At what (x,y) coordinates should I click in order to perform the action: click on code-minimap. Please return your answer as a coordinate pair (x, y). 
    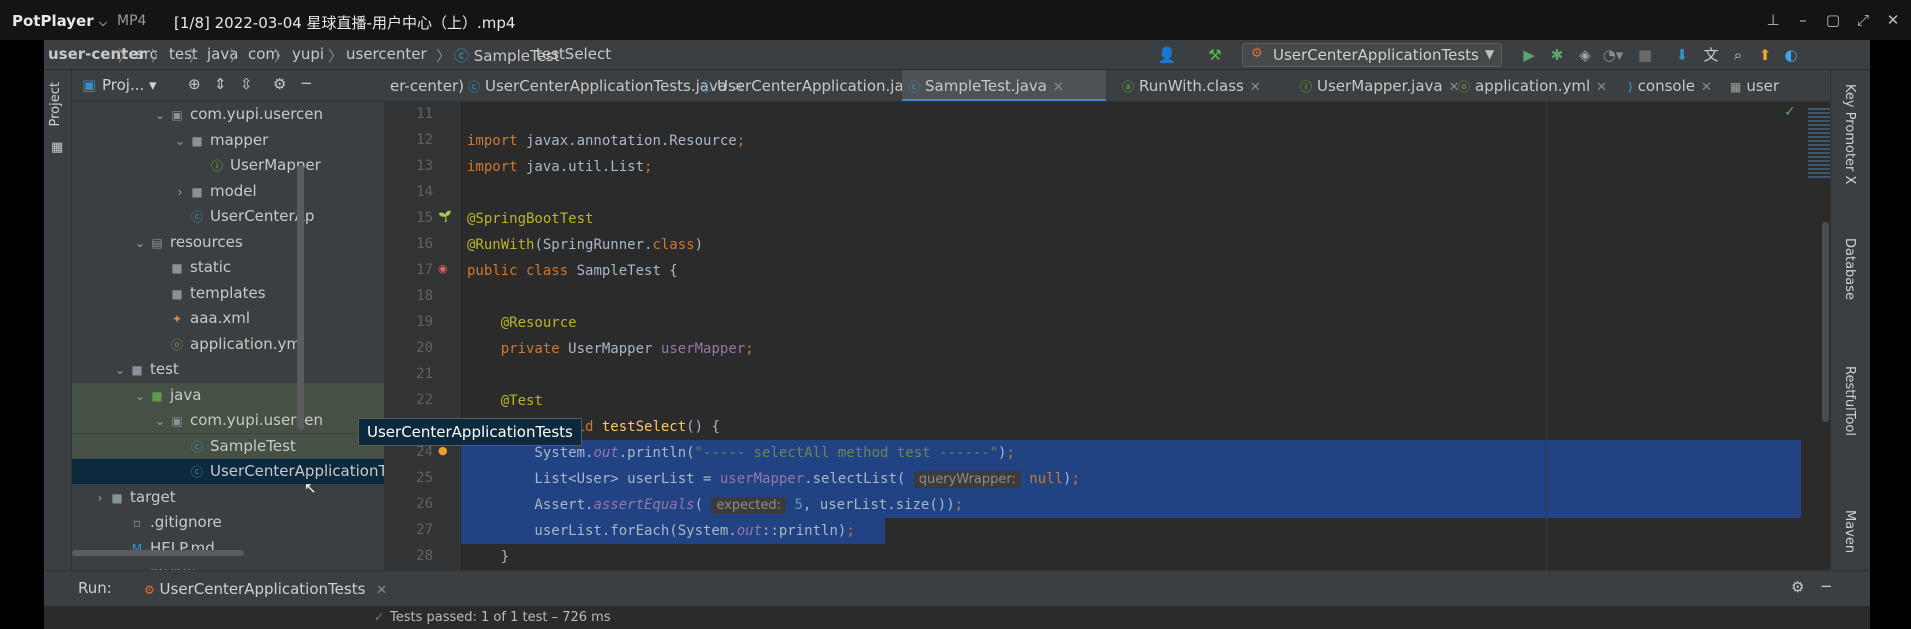
    Looking at the image, I should click on (1819, 144).